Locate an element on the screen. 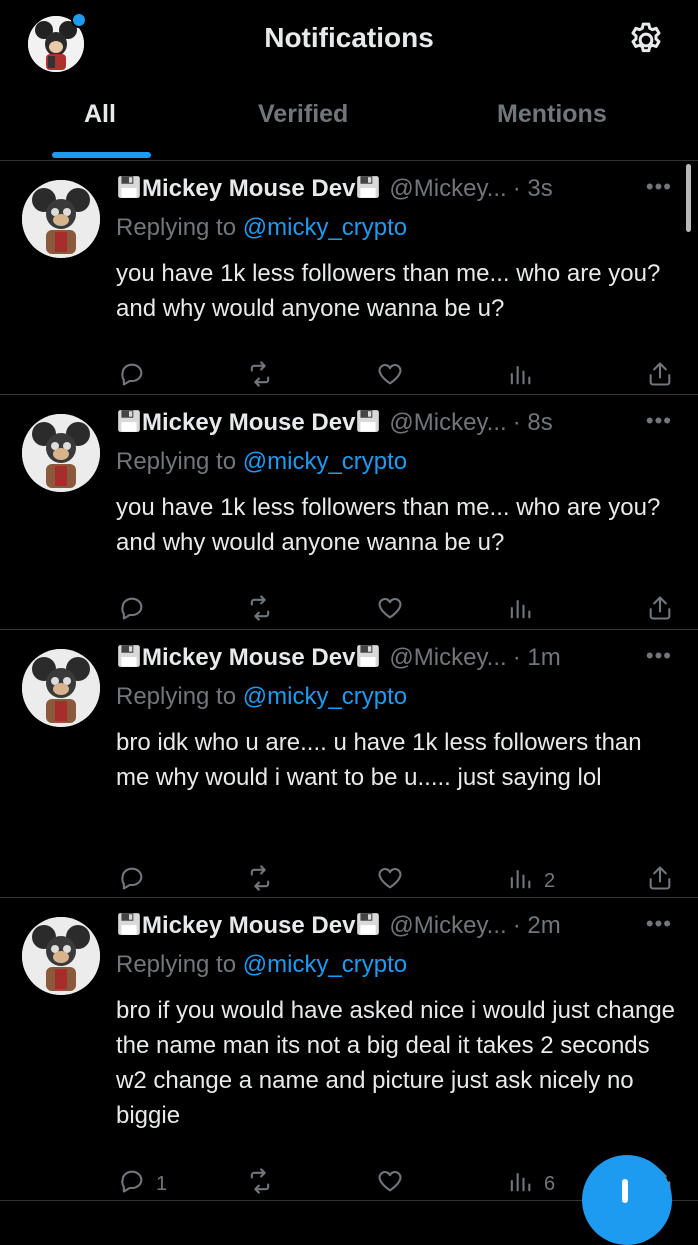 The height and width of the screenshot is (1245, 698). gear-icon is located at coordinates (646, 40).